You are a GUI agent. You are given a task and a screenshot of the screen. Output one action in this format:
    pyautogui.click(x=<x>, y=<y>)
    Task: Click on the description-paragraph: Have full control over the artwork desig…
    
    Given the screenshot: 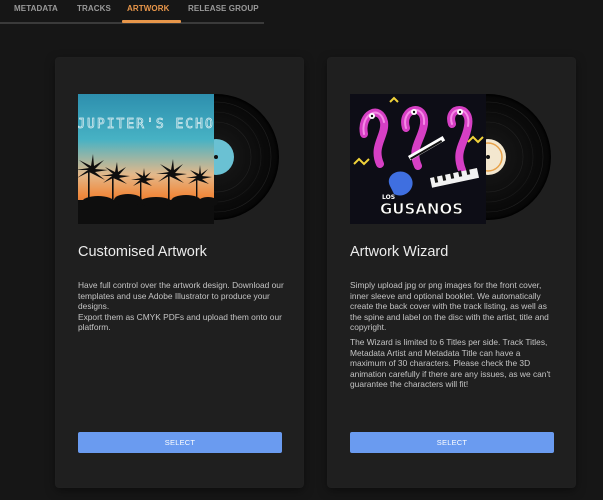 What is the action you would take?
    pyautogui.click(x=181, y=296)
    